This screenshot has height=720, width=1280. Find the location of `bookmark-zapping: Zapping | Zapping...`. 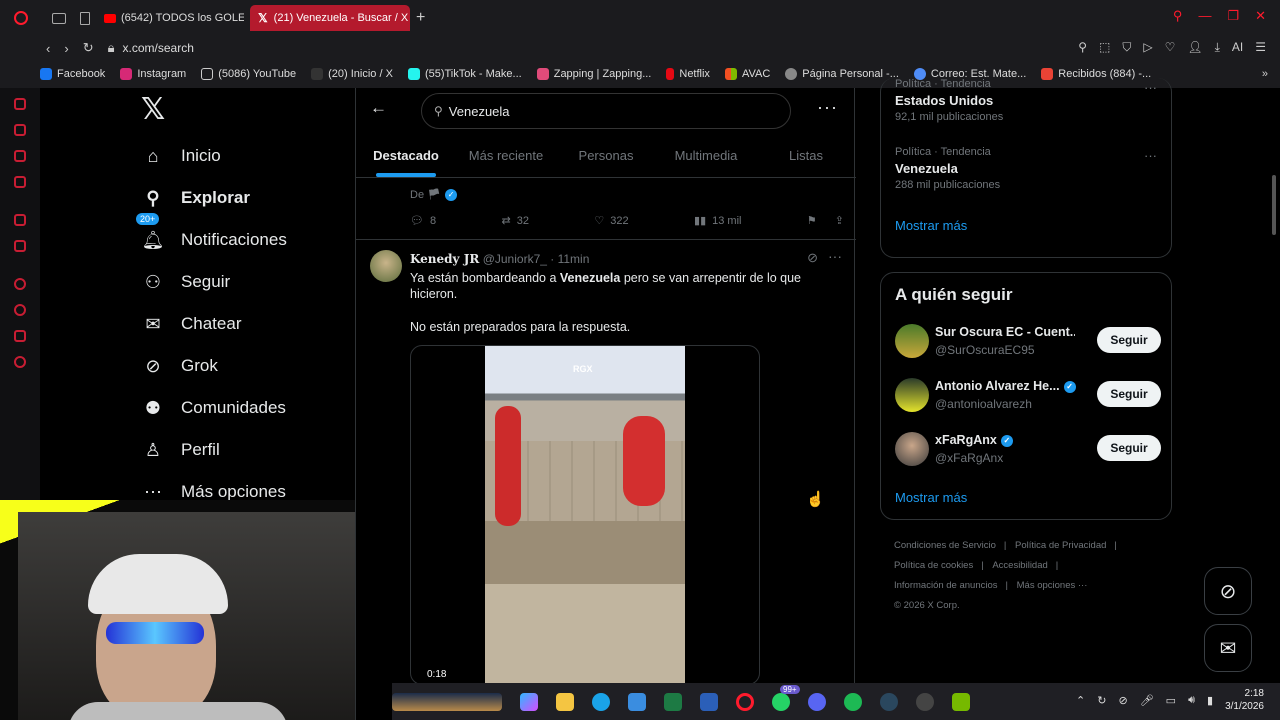

bookmark-zapping: Zapping | Zapping... is located at coordinates (593, 74).